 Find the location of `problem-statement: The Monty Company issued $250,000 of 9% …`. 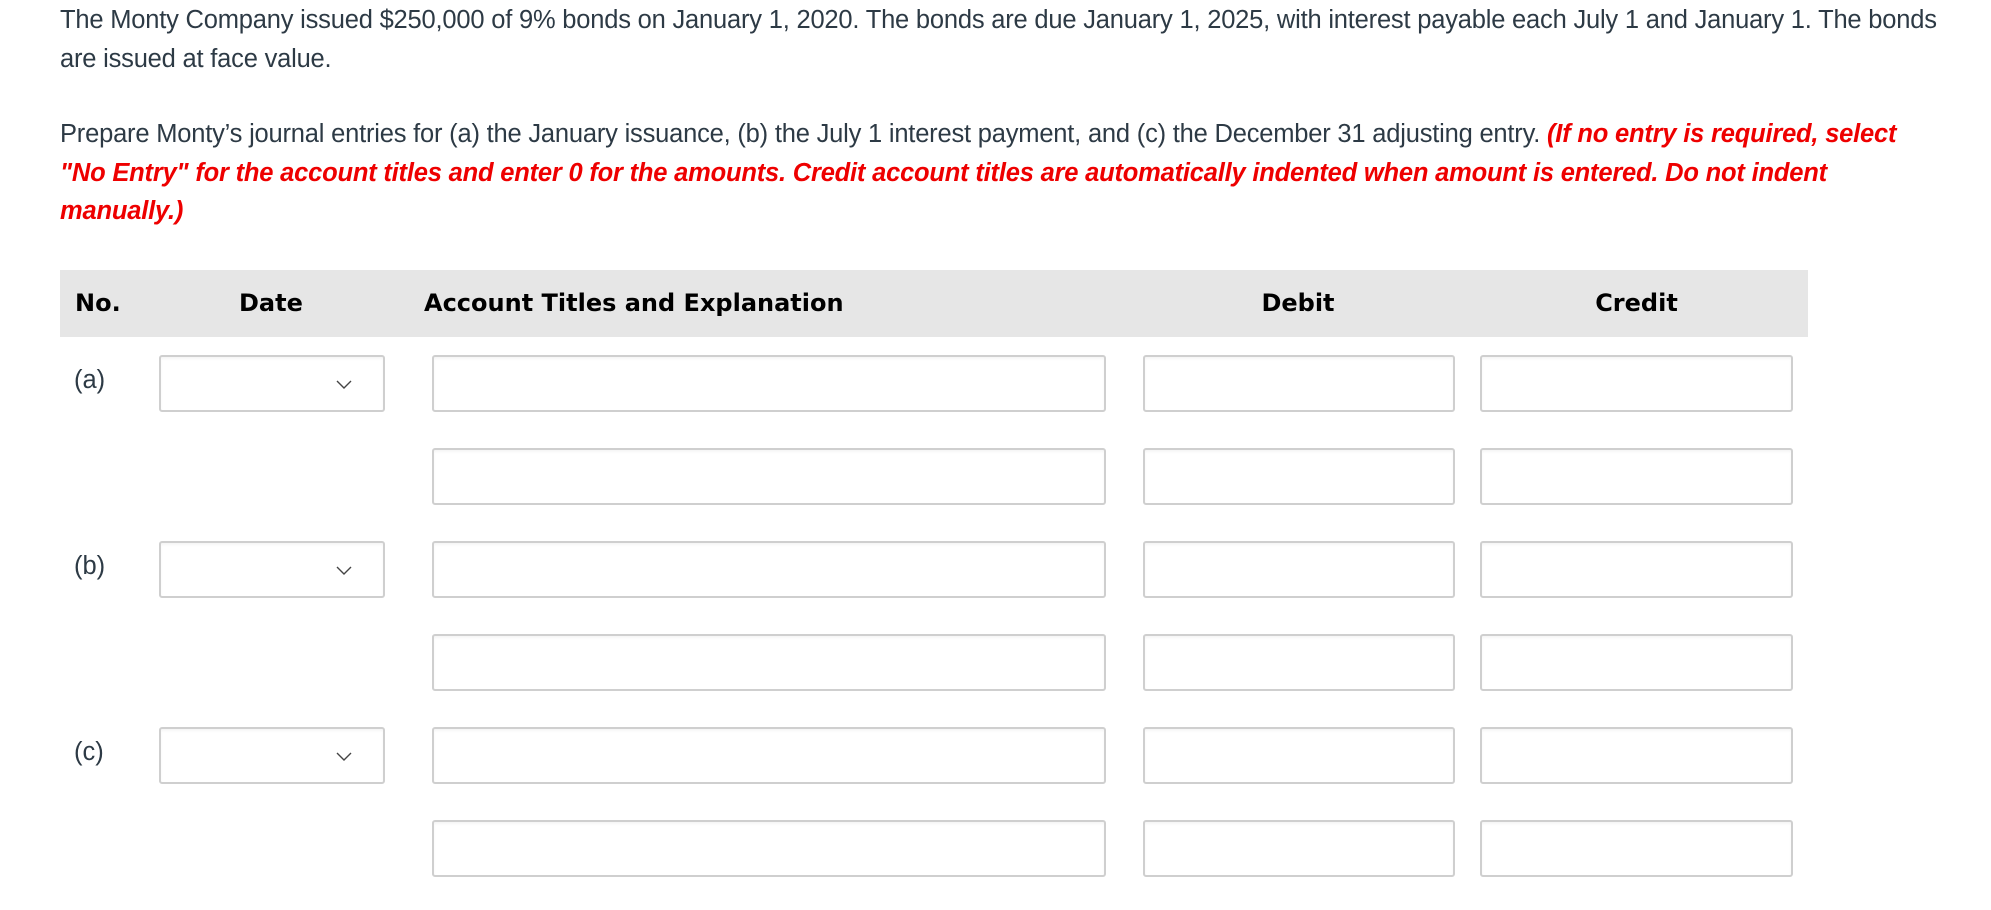

problem-statement: The Monty Company issued $250,000 of 9% … is located at coordinates (998, 39).